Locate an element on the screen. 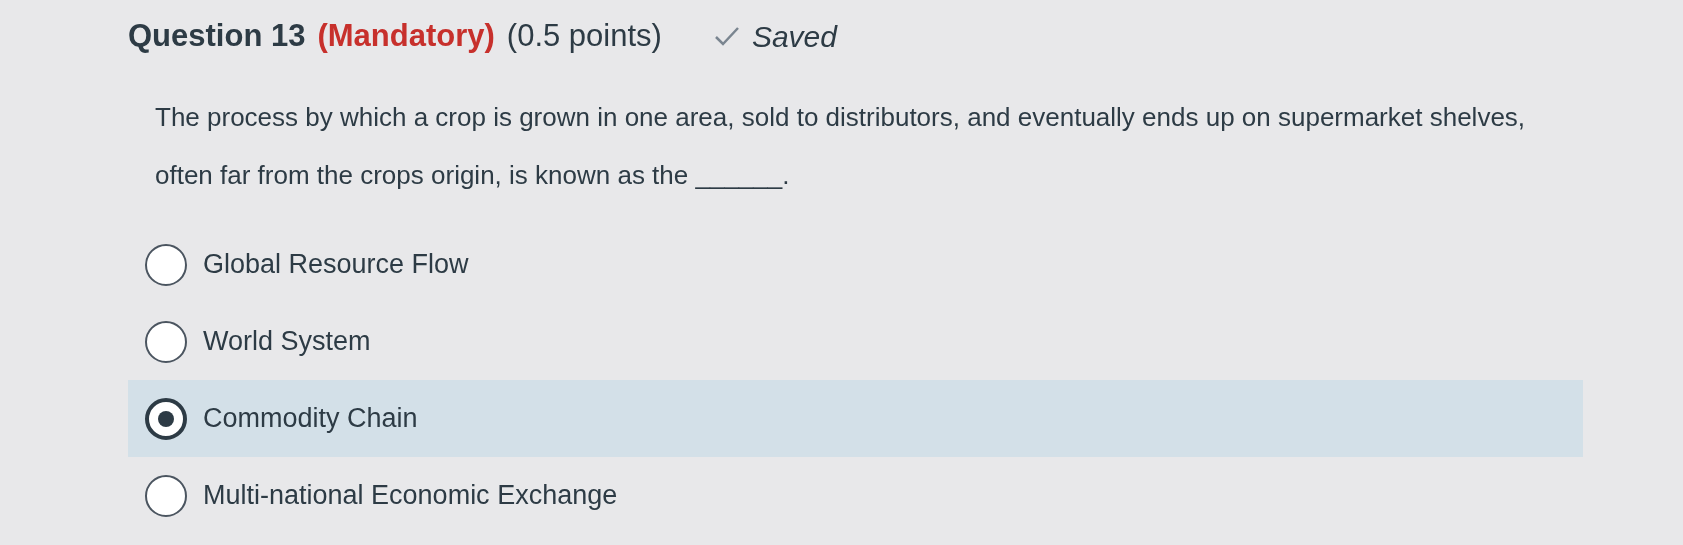 The height and width of the screenshot is (545, 1683). saved-status: Saved is located at coordinates (794, 36).